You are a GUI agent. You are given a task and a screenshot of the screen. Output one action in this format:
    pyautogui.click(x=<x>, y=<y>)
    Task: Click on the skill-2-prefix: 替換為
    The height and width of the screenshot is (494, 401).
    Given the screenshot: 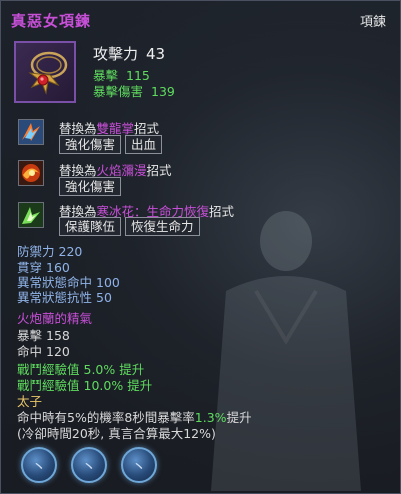 What is the action you would take?
    pyautogui.click(x=78, y=170)
    